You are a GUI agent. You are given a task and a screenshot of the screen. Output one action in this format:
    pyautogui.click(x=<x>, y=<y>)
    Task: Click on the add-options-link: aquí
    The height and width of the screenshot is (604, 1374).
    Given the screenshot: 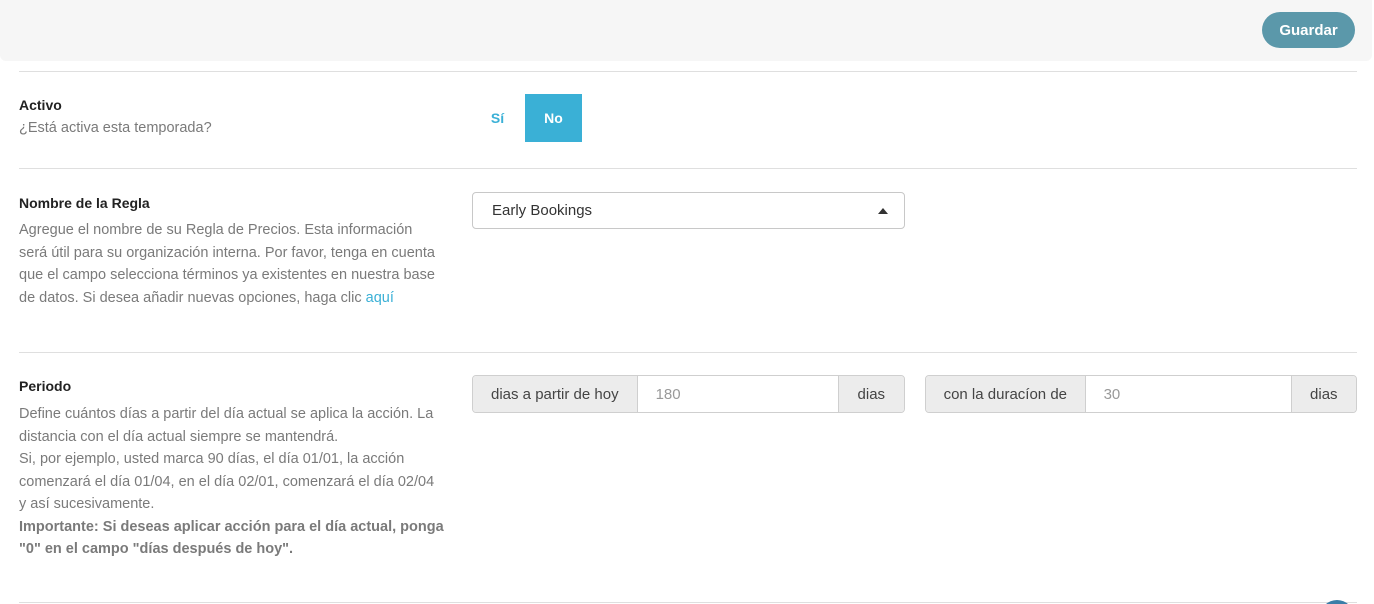 What is the action you would take?
    pyautogui.click(x=380, y=298)
    